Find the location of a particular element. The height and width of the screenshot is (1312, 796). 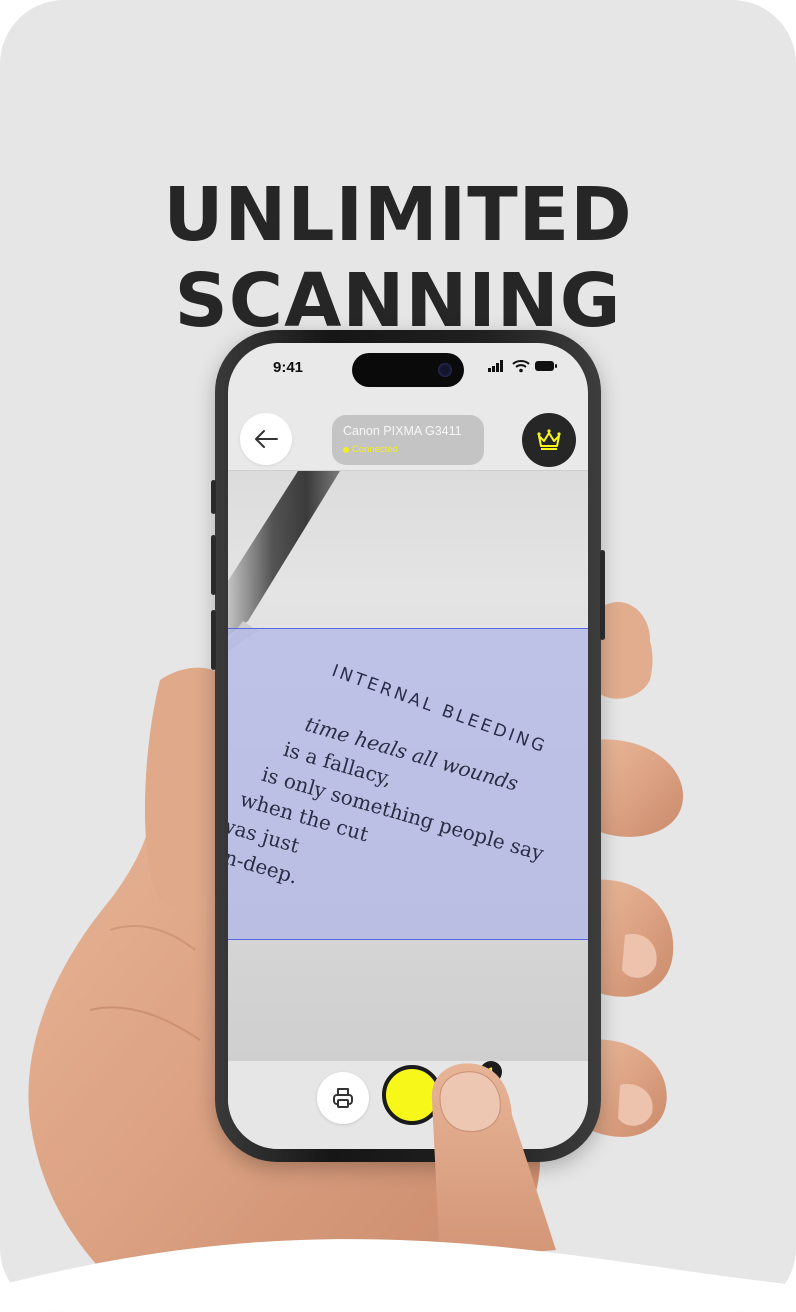

status-icons is located at coordinates (522, 366).